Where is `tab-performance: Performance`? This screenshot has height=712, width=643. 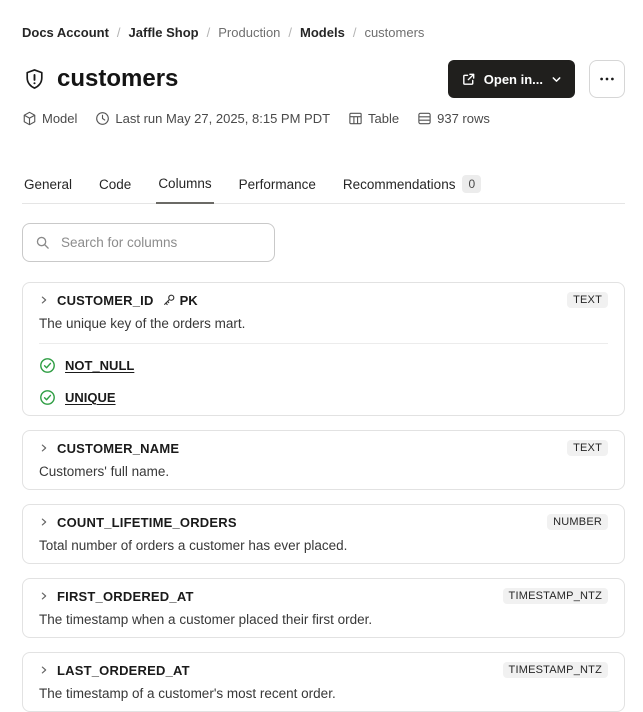
tab-performance: Performance is located at coordinates (277, 189).